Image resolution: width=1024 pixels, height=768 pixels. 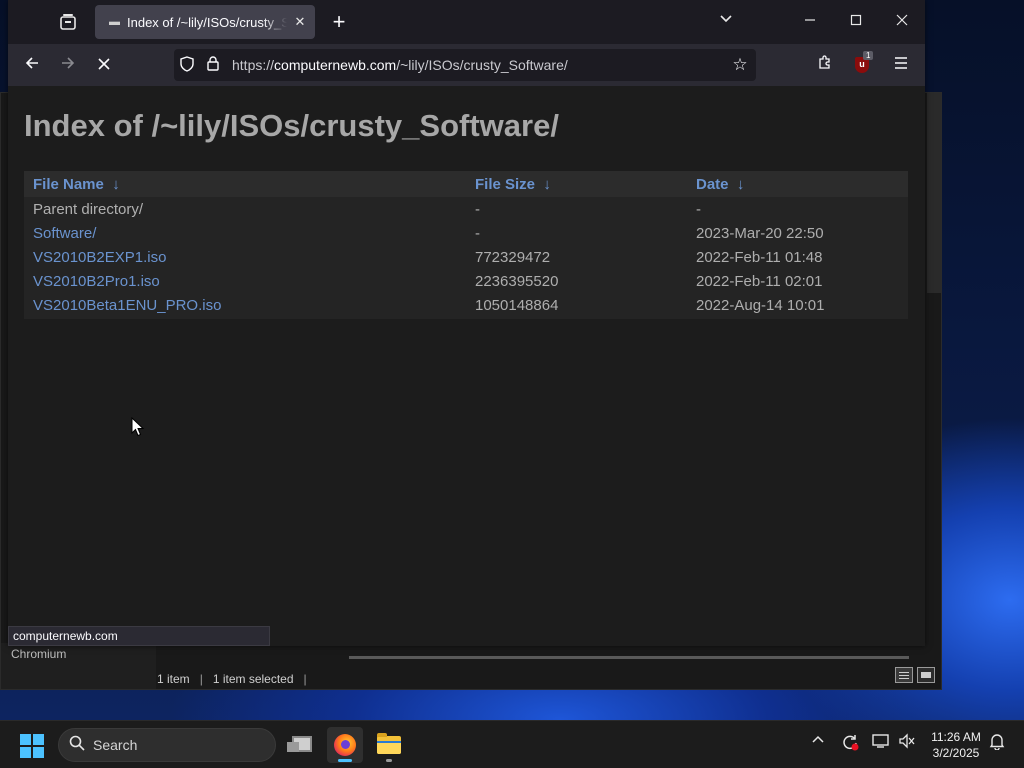 I want to click on file-date-cell: 2022-Feb-11 01:48, so click(x=759, y=257).